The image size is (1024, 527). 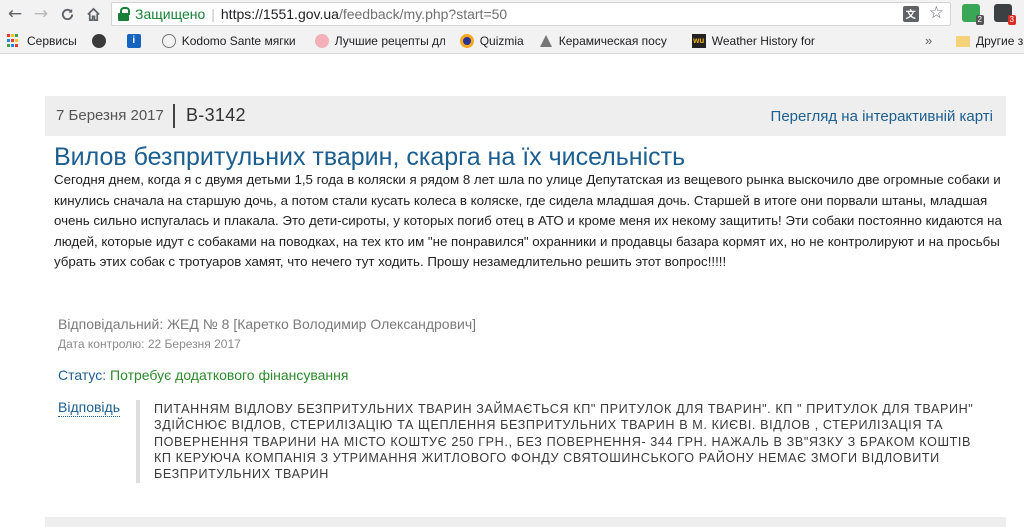 What do you see at coordinates (216, 115) in the screenshot?
I see `appeal-id: В-3142` at bounding box center [216, 115].